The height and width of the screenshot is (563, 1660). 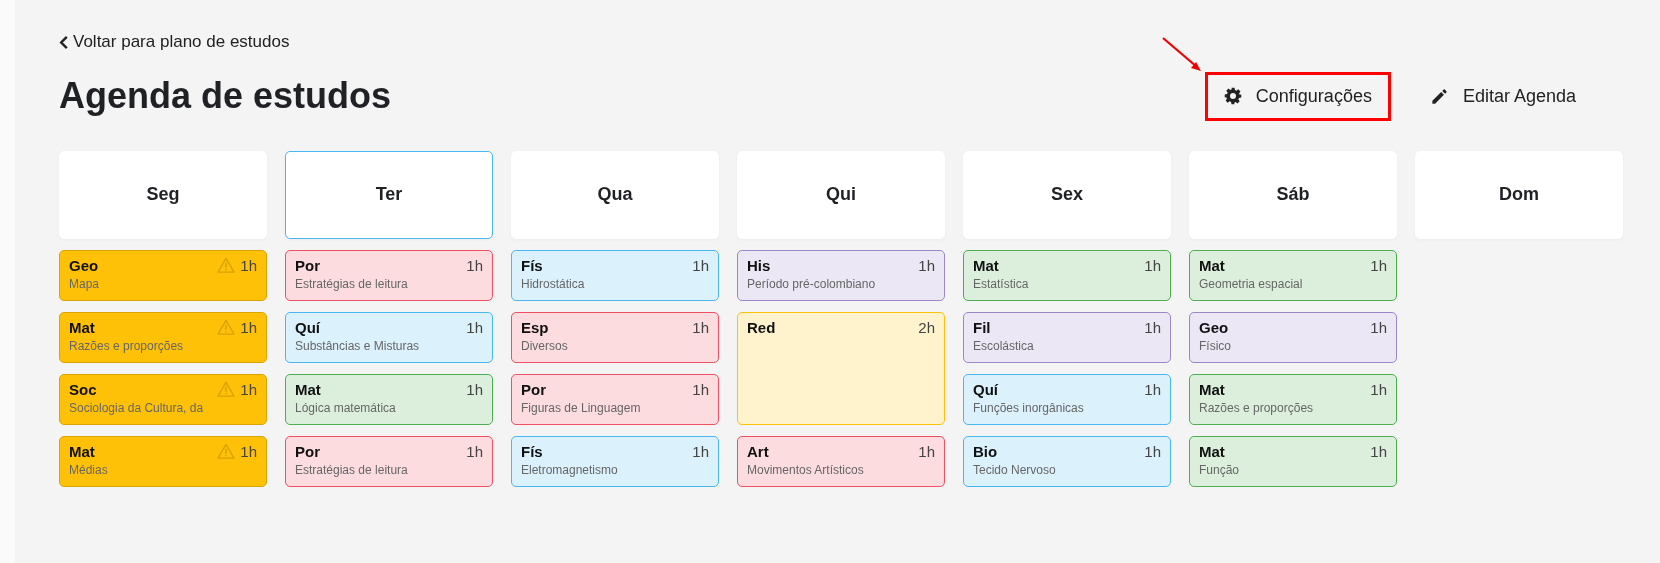 I want to click on subject-label: Red, so click(x=761, y=327).